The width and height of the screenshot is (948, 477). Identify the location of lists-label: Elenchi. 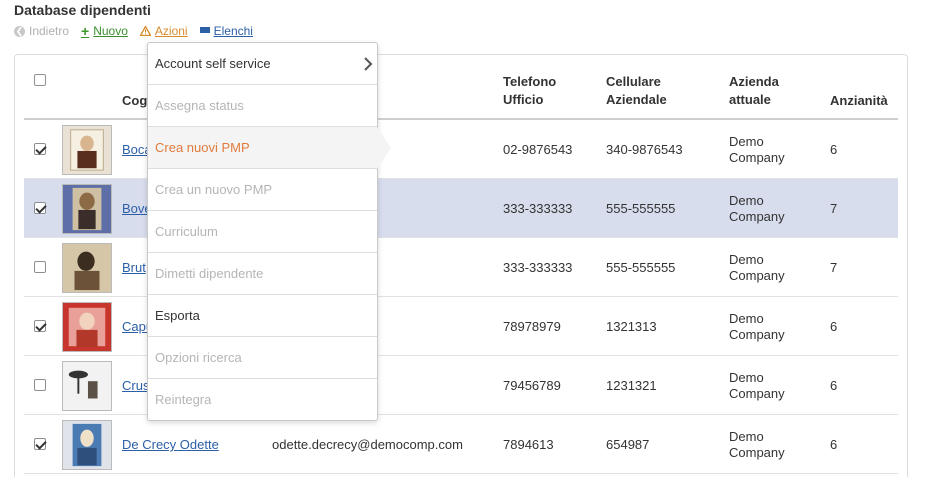
(233, 31).